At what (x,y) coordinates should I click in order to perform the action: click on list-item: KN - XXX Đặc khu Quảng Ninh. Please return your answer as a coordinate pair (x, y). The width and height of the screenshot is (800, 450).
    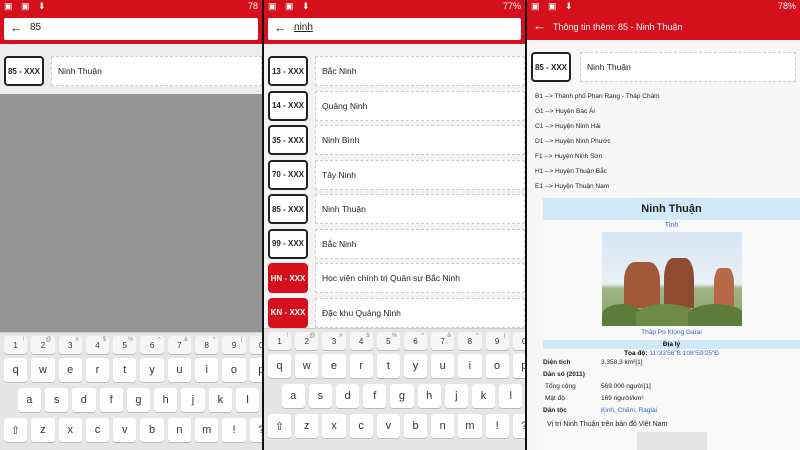
    Looking at the image, I should click on (396, 312).